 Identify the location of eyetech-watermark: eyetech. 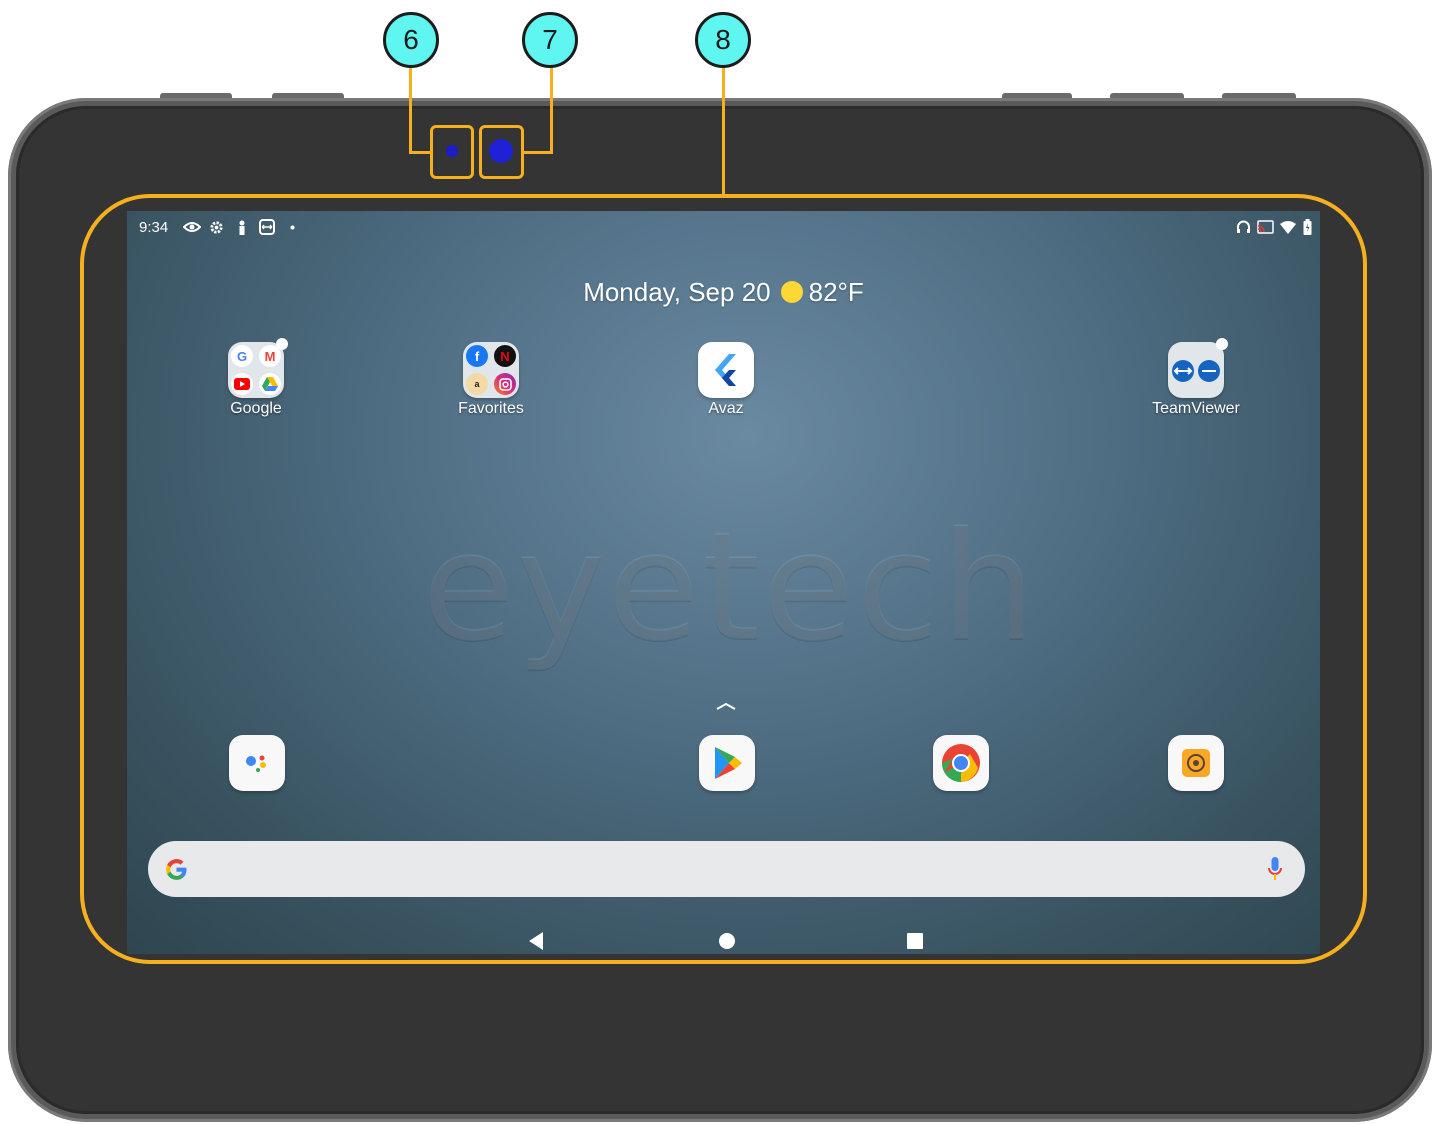
(730, 588).